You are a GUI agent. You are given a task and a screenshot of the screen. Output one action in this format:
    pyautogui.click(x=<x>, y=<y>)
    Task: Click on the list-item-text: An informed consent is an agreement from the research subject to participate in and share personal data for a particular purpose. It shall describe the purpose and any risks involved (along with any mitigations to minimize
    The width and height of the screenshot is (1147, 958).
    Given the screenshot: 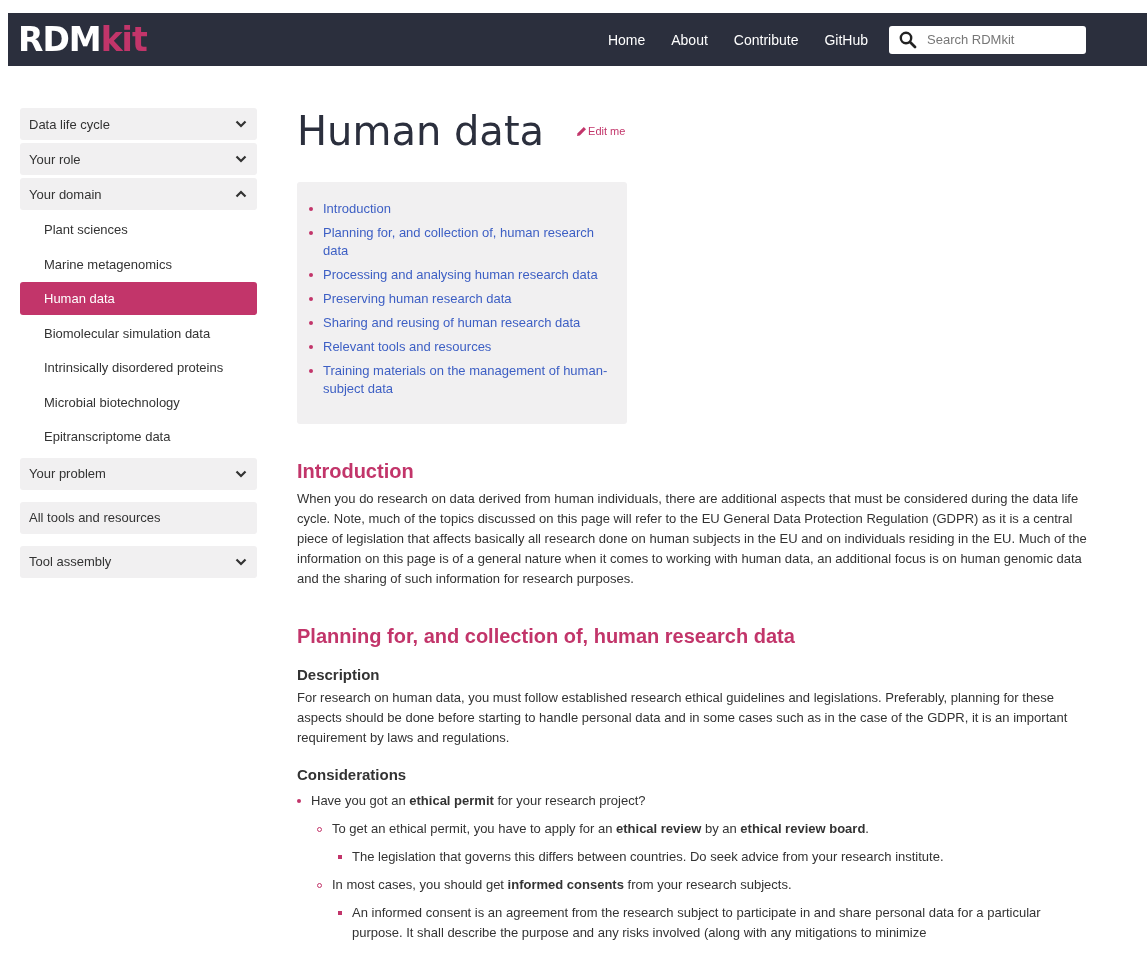 What is the action you would take?
    pyautogui.click(x=697, y=923)
    